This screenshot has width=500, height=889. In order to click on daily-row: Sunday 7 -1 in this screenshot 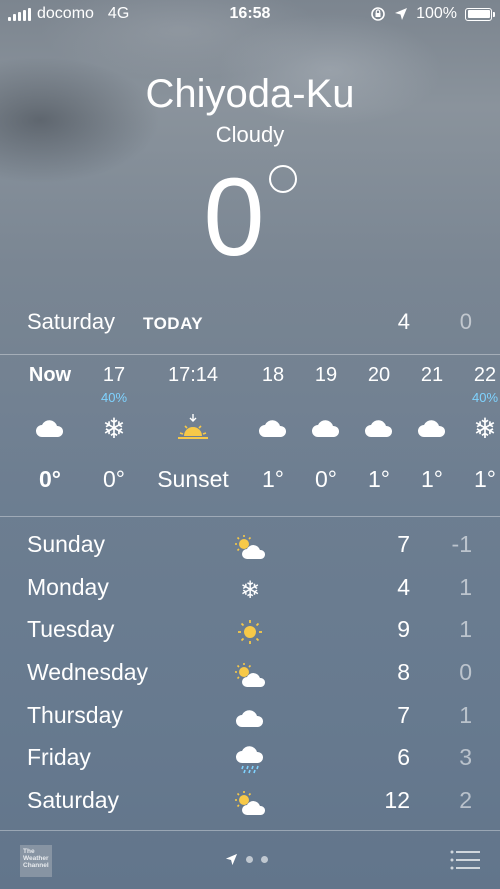, I will do `click(250, 548)`.